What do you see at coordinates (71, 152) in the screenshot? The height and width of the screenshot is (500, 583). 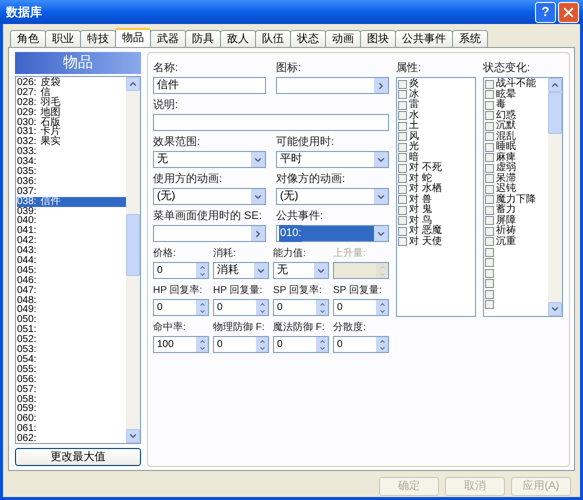 I see `list-item: 033:` at bounding box center [71, 152].